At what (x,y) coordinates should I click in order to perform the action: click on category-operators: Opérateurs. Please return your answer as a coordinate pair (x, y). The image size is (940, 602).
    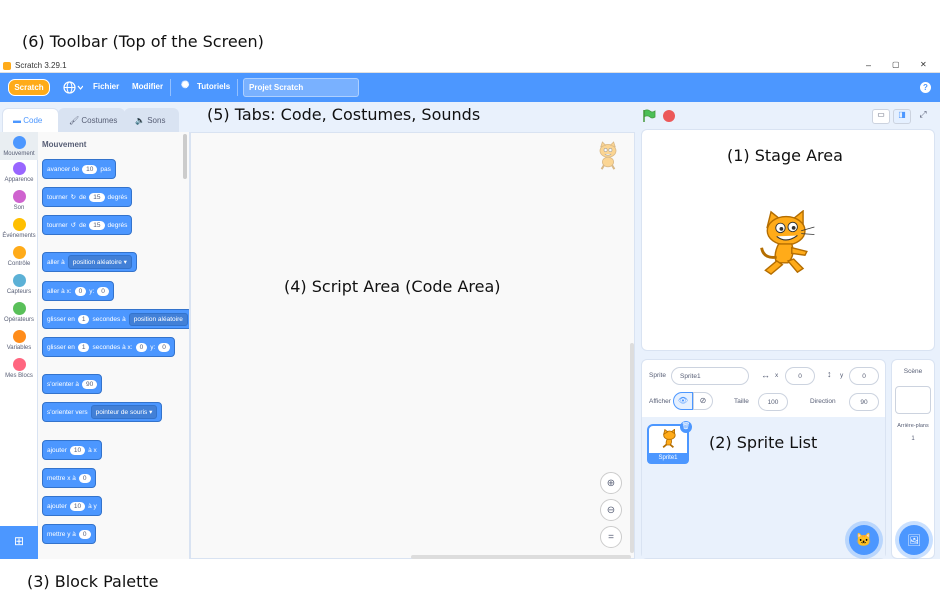
    Looking at the image, I should click on (19, 312).